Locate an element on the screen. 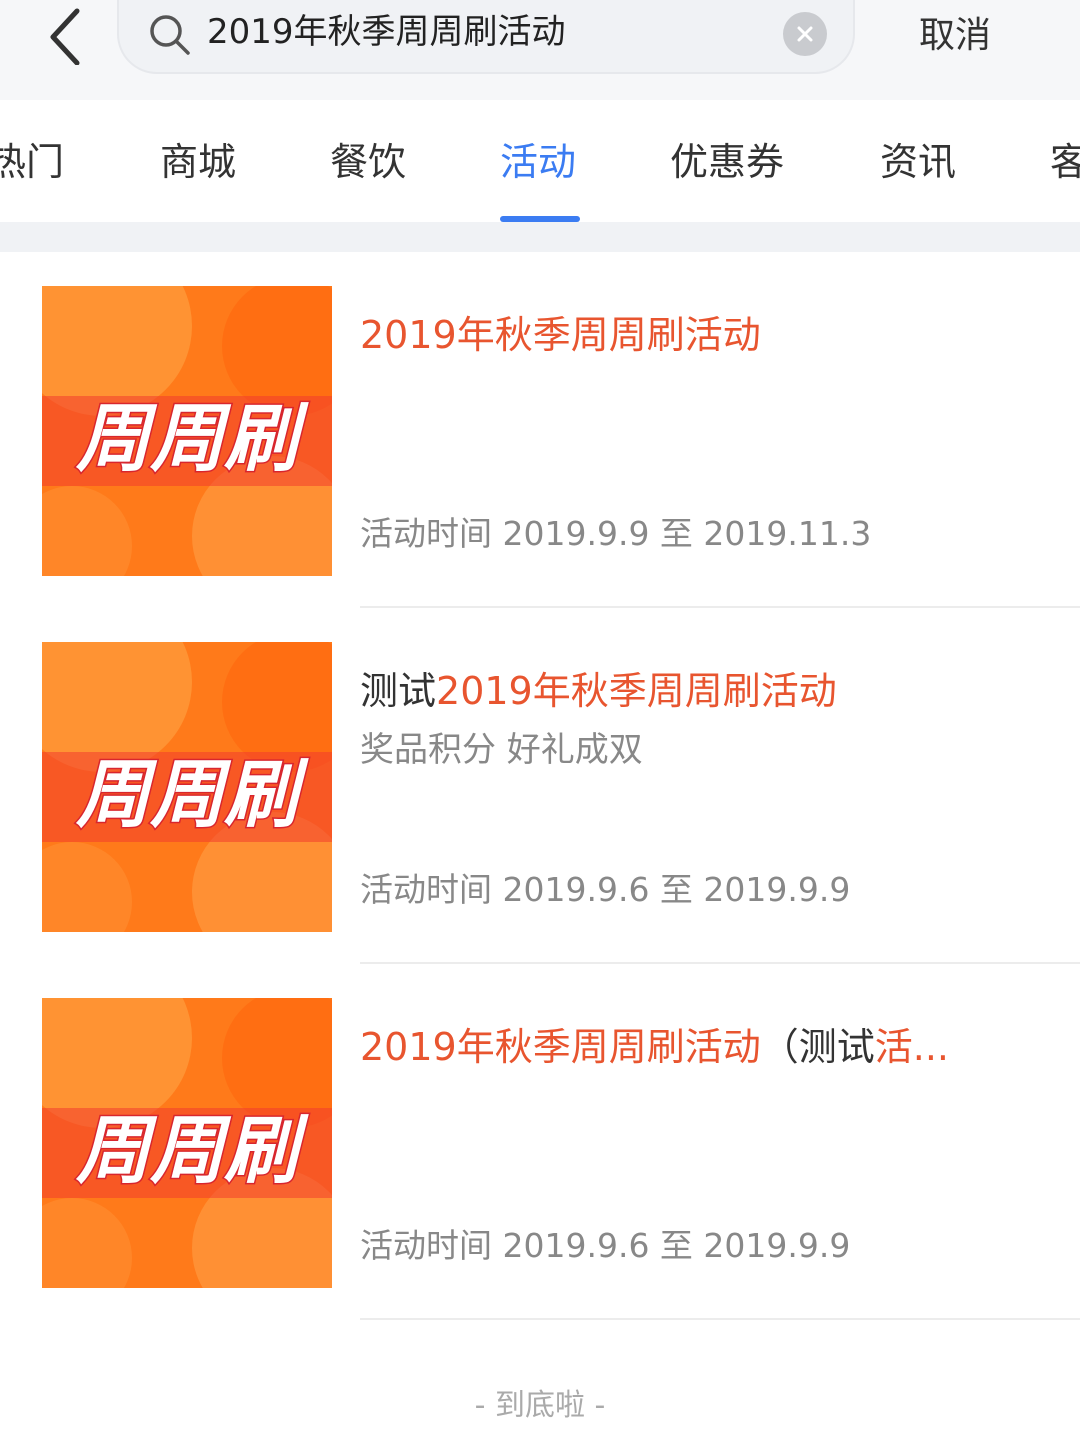 The width and height of the screenshot is (1080, 1437). list-end-text: - 到底啦 - is located at coordinates (540, 1405).